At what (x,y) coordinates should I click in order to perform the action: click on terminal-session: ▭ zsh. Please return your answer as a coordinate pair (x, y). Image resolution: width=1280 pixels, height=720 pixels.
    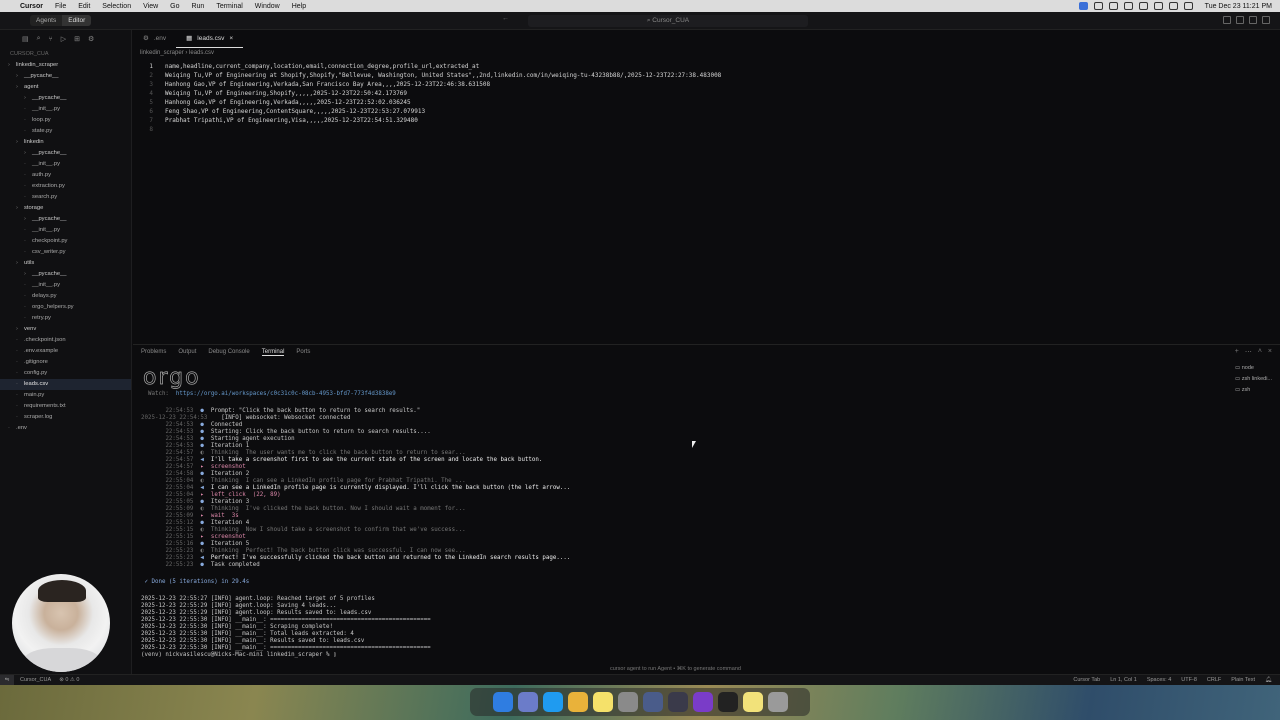
    Looking at the image, I should click on (1253, 392).